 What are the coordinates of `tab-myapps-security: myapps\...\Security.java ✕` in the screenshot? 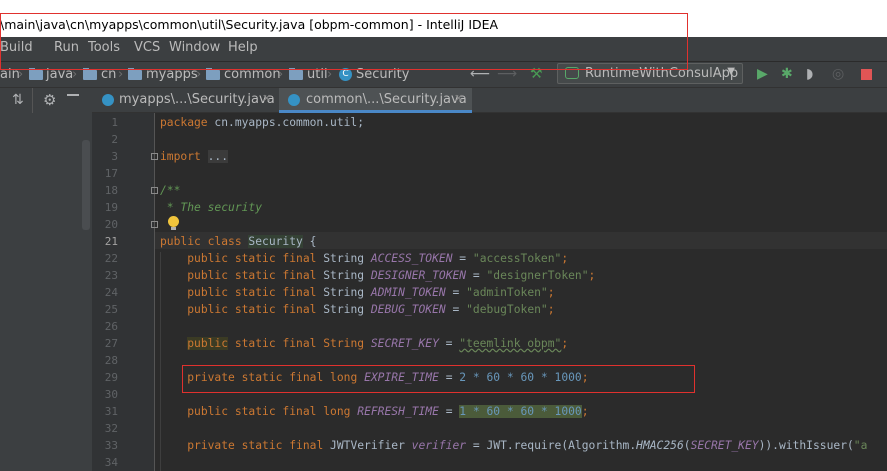 It's located at (185, 100).